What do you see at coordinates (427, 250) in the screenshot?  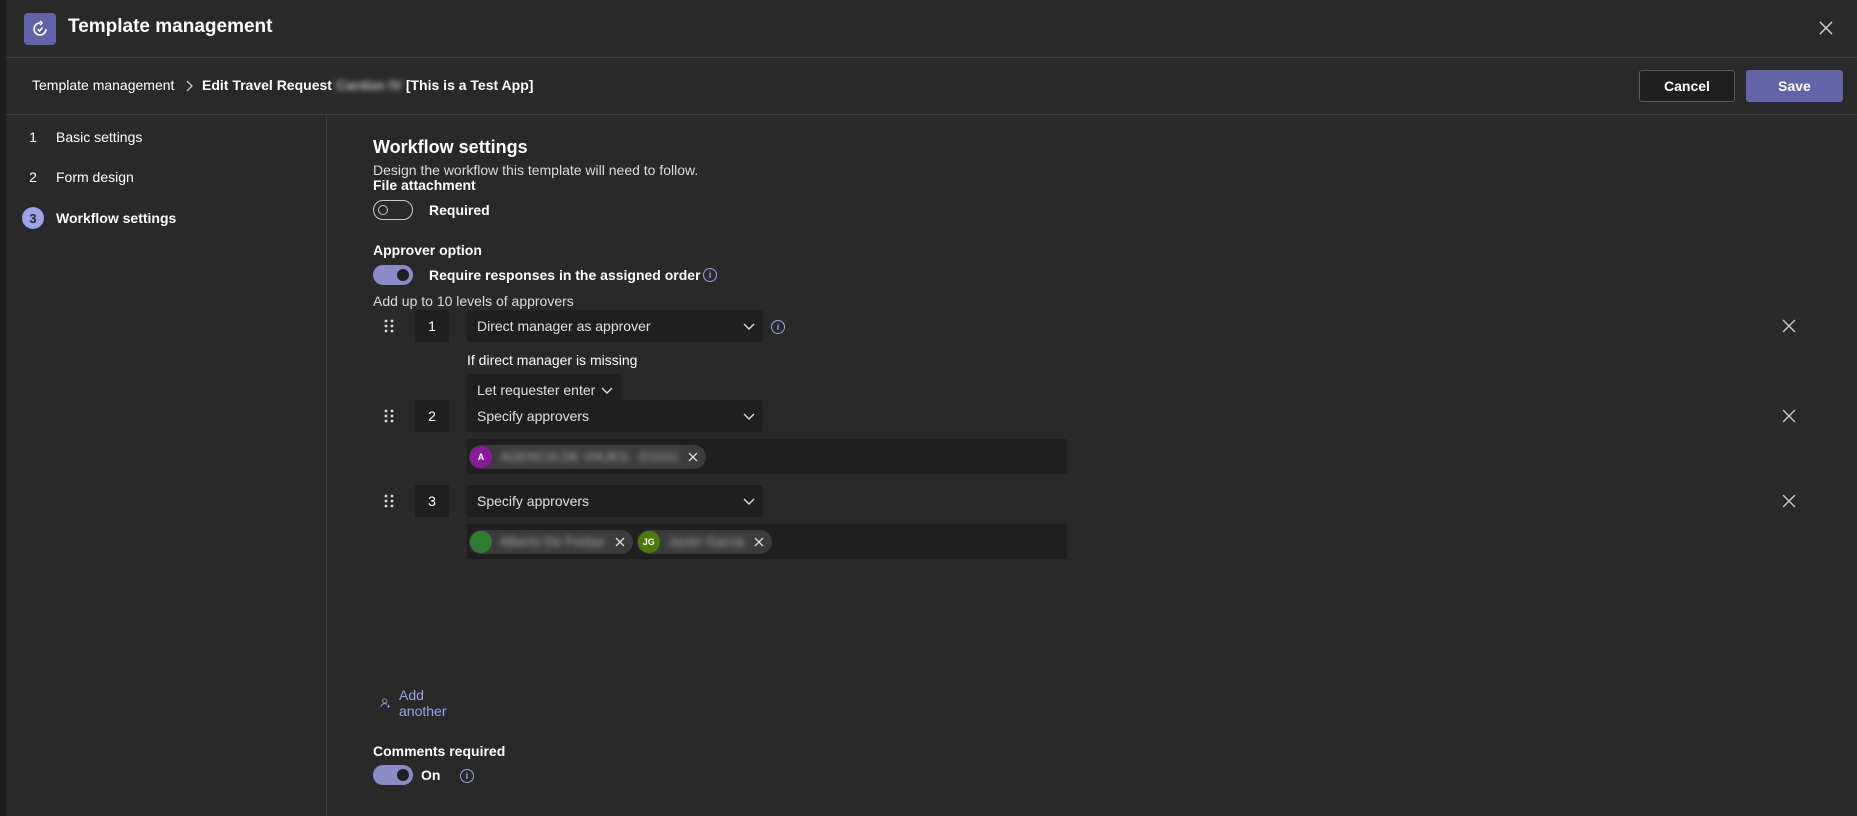 I see `approver-option-heading: Approver option` at bounding box center [427, 250].